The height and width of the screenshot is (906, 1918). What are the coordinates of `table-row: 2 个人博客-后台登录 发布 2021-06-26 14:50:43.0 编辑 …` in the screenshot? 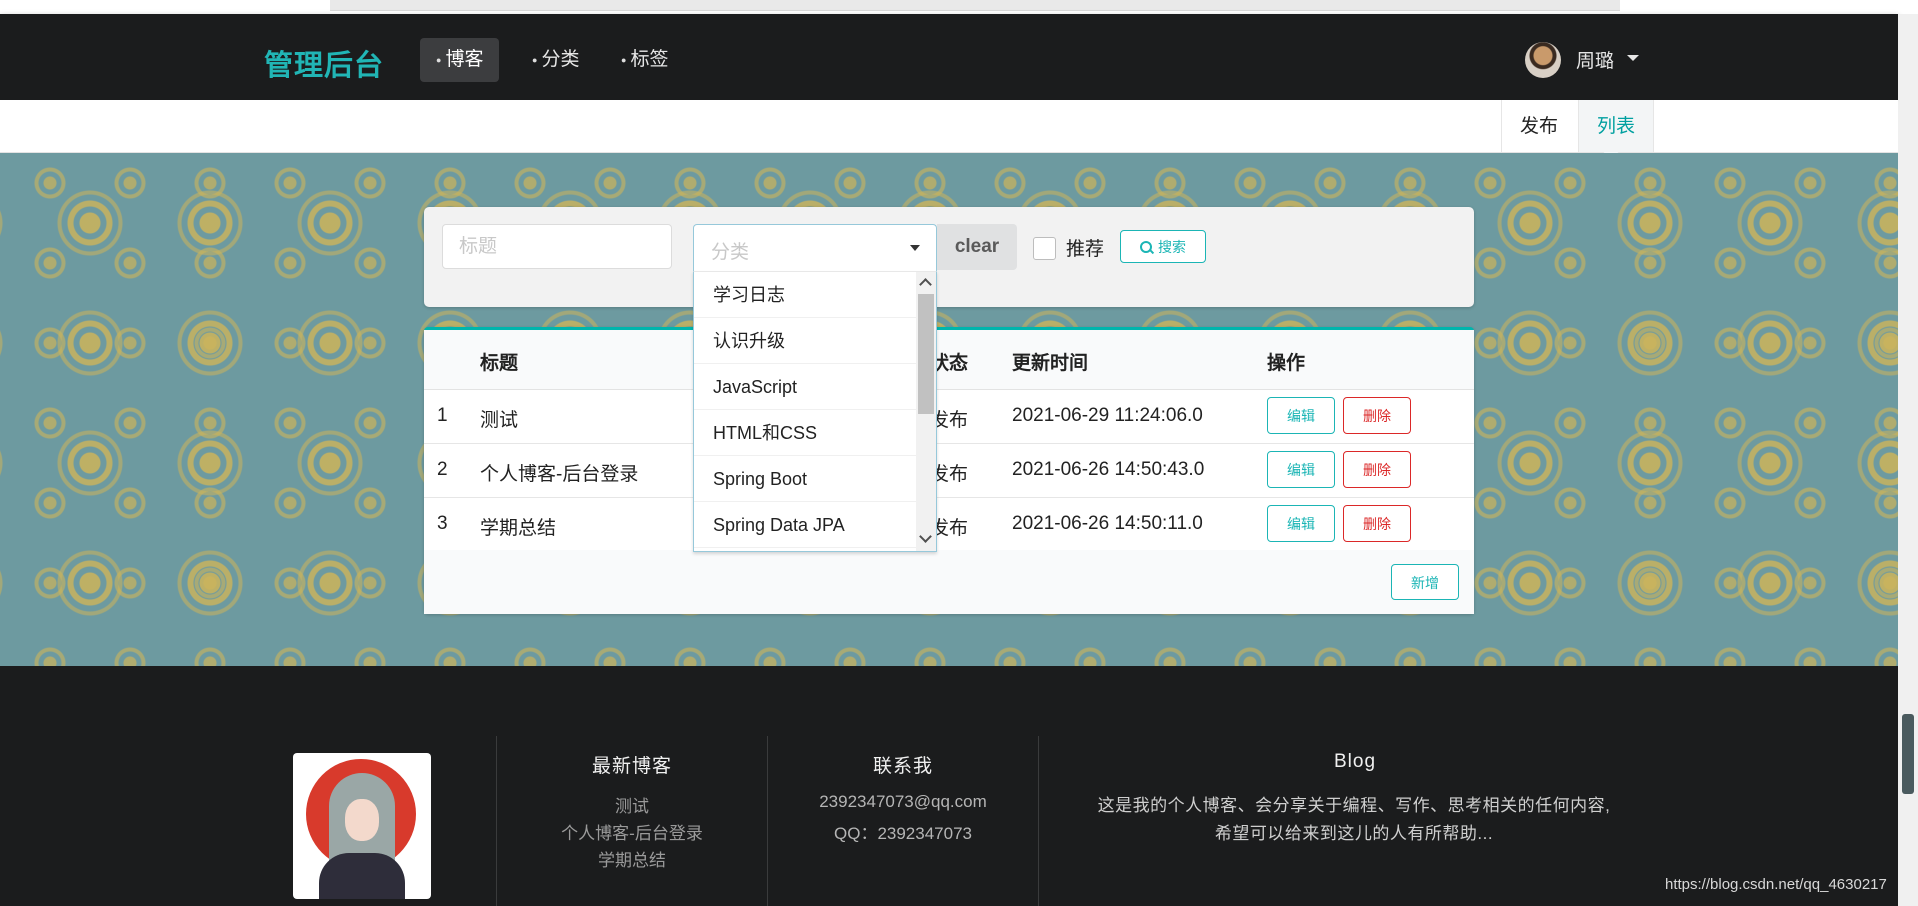 It's located at (949, 471).